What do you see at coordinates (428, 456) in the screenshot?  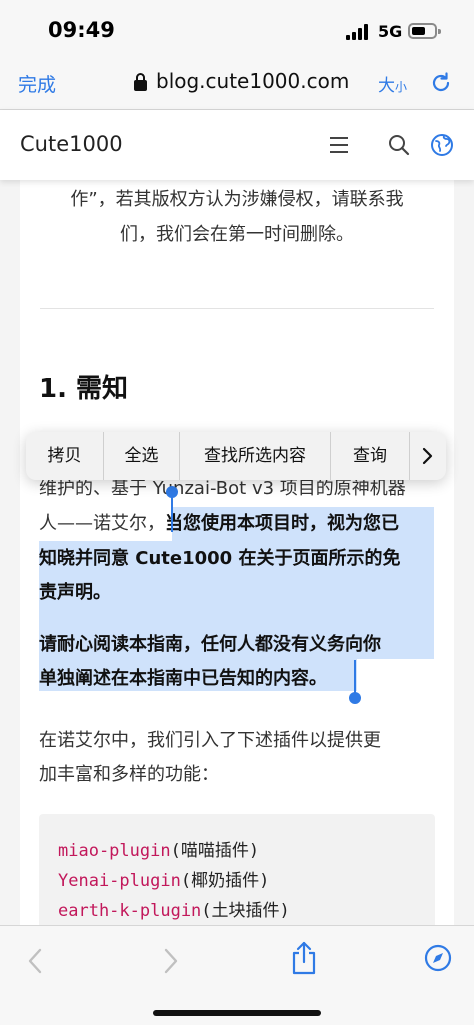 I see `menu-next-chevron-icon` at bounding box center [428, 456].